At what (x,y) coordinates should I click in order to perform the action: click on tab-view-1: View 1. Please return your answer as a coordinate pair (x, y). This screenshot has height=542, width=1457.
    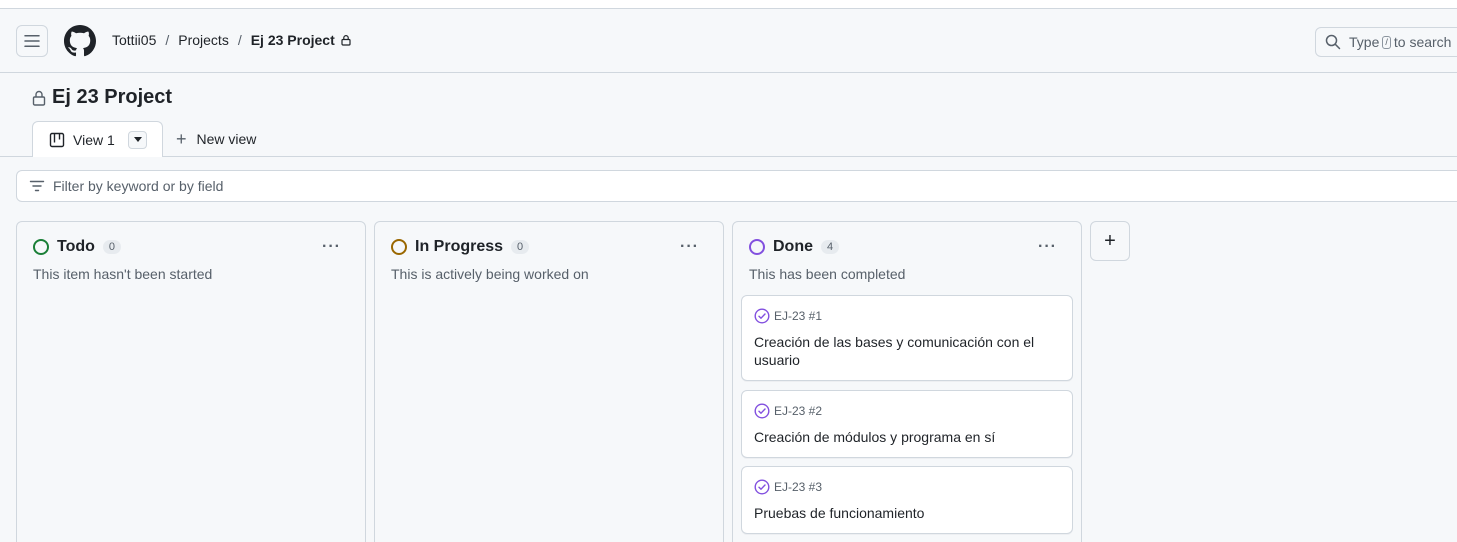
    Looking at the image, I should click on (97, 139).